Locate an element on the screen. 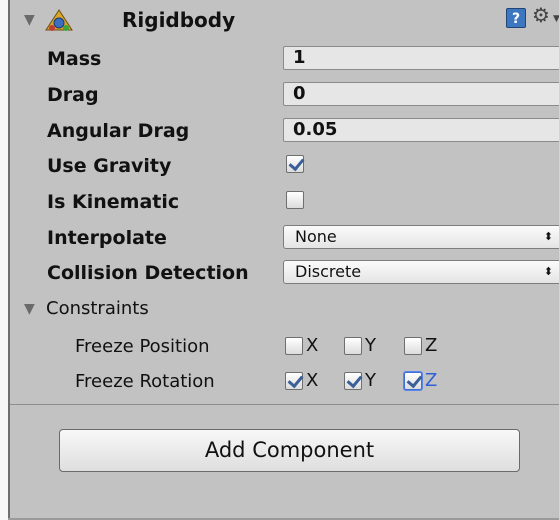 This screenshot has width=559, height=520. is-kinematic-row: Is Kinematic is located at coordinates (284, 201).